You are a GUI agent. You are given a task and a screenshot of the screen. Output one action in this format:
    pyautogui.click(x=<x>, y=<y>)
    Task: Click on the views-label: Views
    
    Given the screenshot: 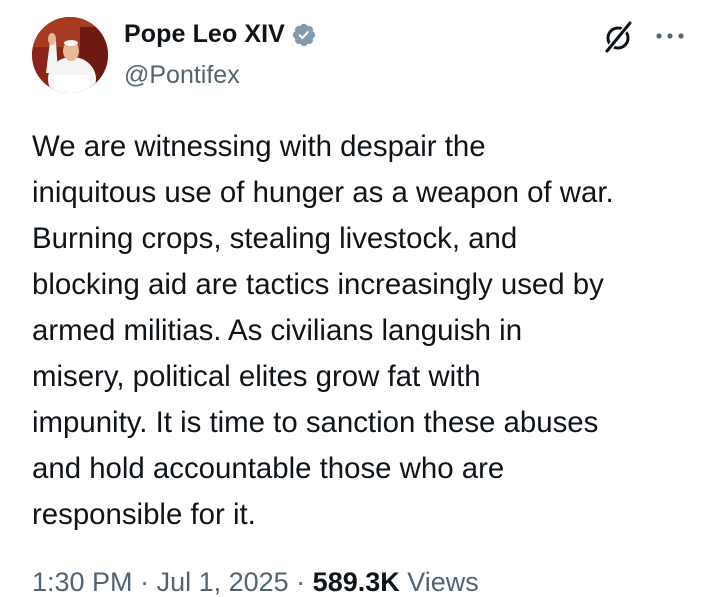 What is the action you would take?
    pyautogui.click(x=443, y=582)
    